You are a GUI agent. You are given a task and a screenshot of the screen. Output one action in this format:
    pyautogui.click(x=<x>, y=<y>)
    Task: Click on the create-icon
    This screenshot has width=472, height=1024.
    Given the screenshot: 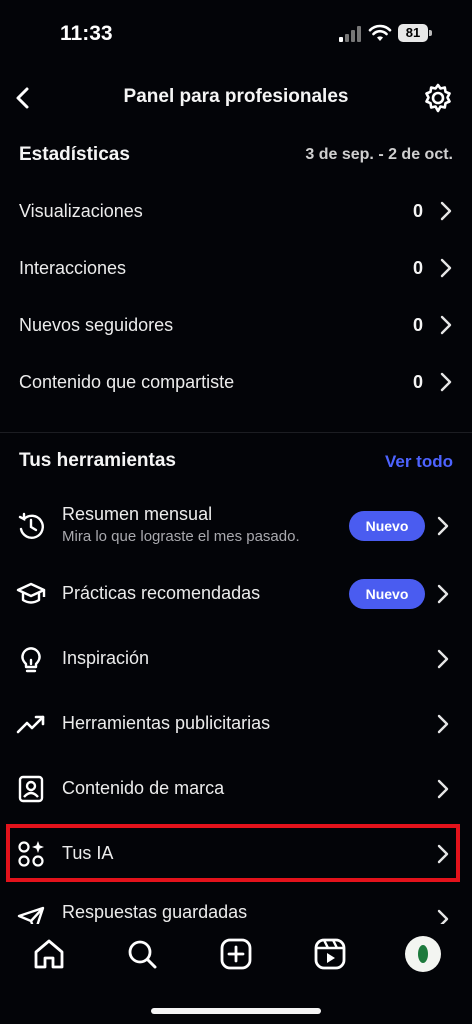 What is the action you would take?
    pyautogui.click(x=236, y=954)
    